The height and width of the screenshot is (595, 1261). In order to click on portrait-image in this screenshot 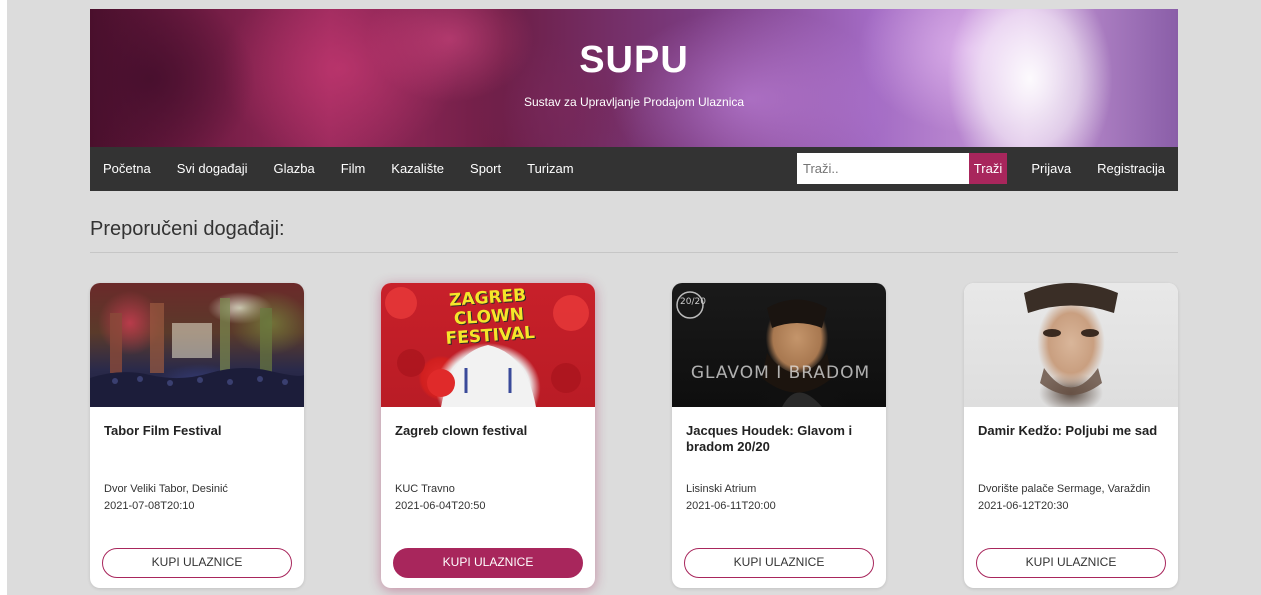, I will do `click(1071, 339)`.